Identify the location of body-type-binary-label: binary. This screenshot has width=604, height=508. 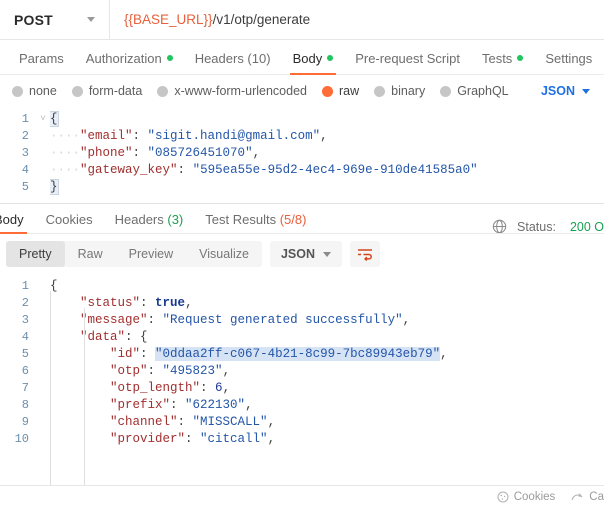
(408, 91).